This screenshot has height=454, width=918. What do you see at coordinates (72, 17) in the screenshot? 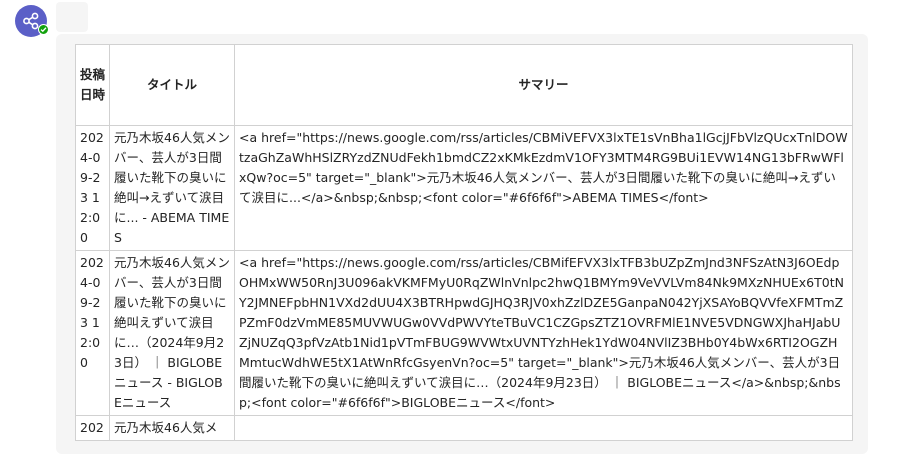
I see `previous-message-bubble` at bounding box center [72, 17].